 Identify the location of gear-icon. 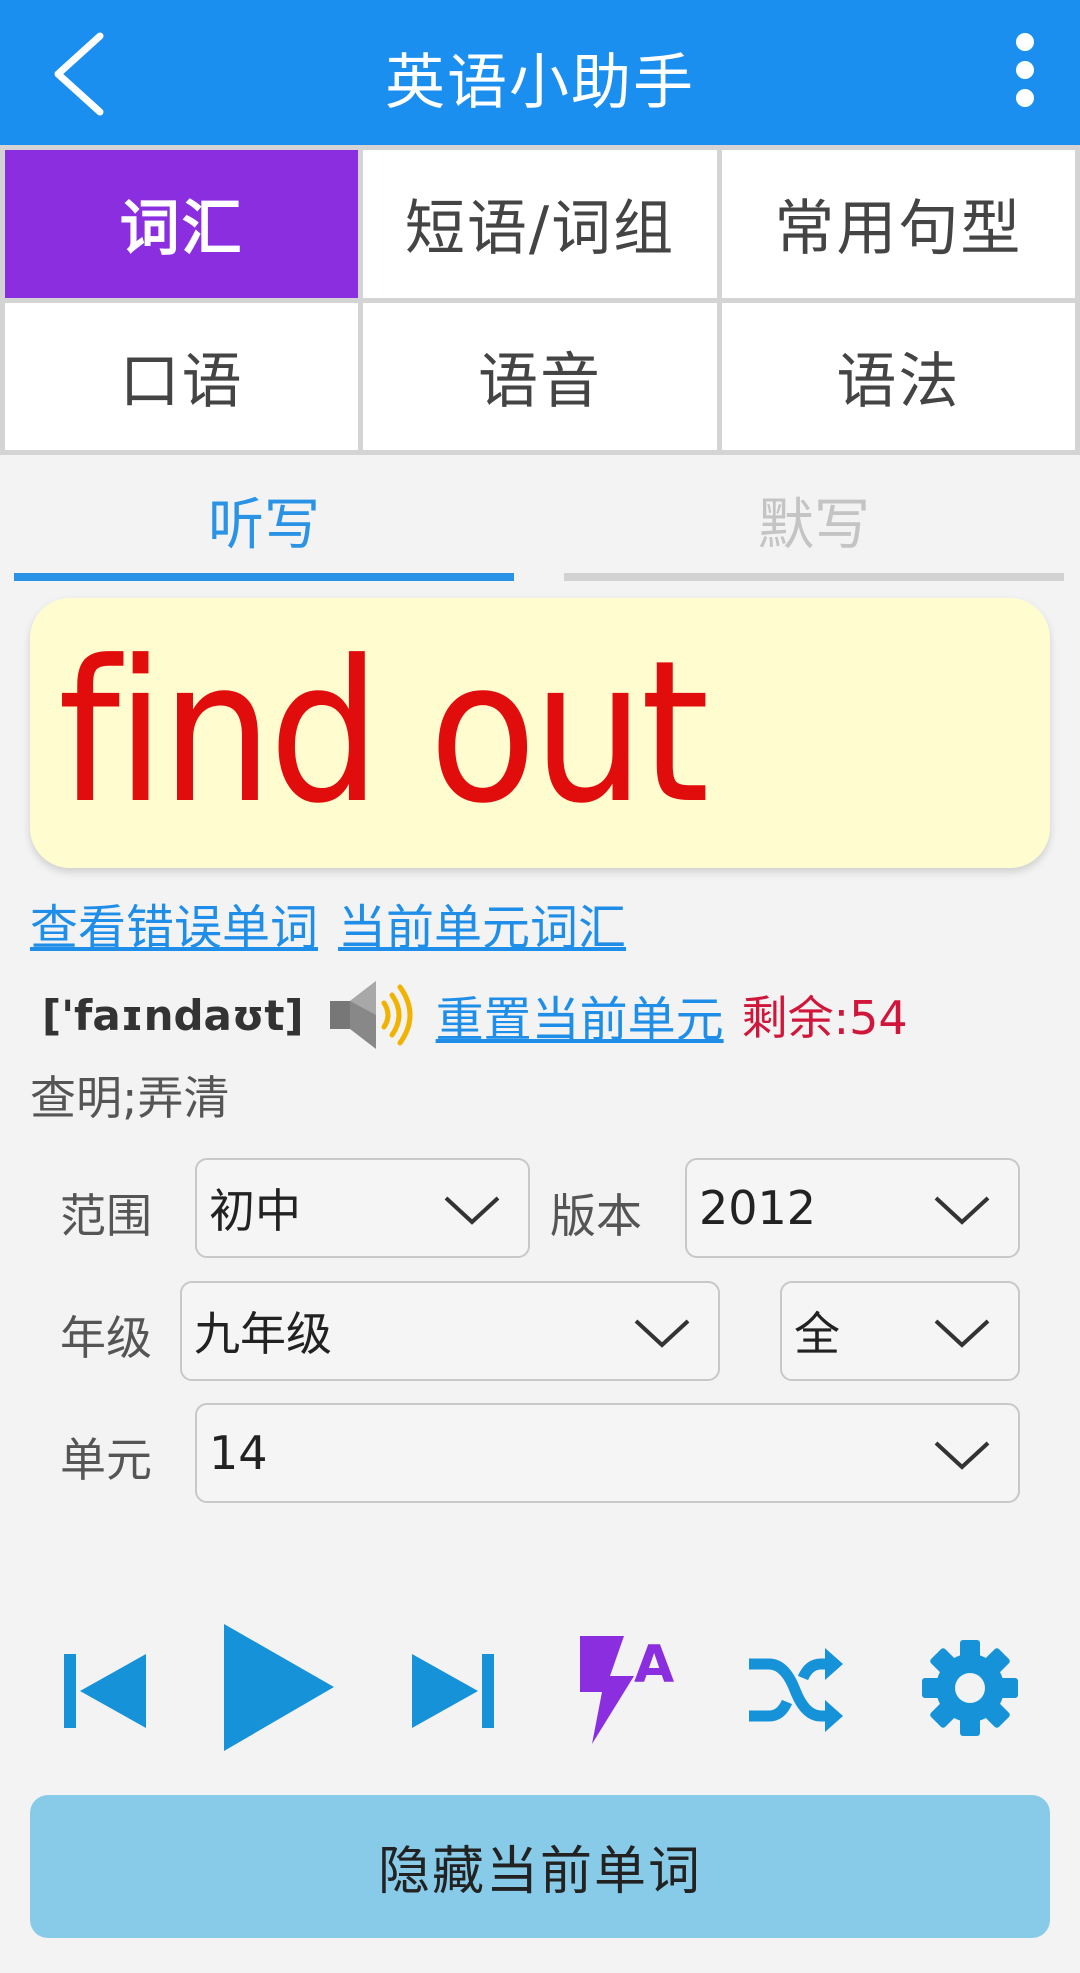
(970, 1688).